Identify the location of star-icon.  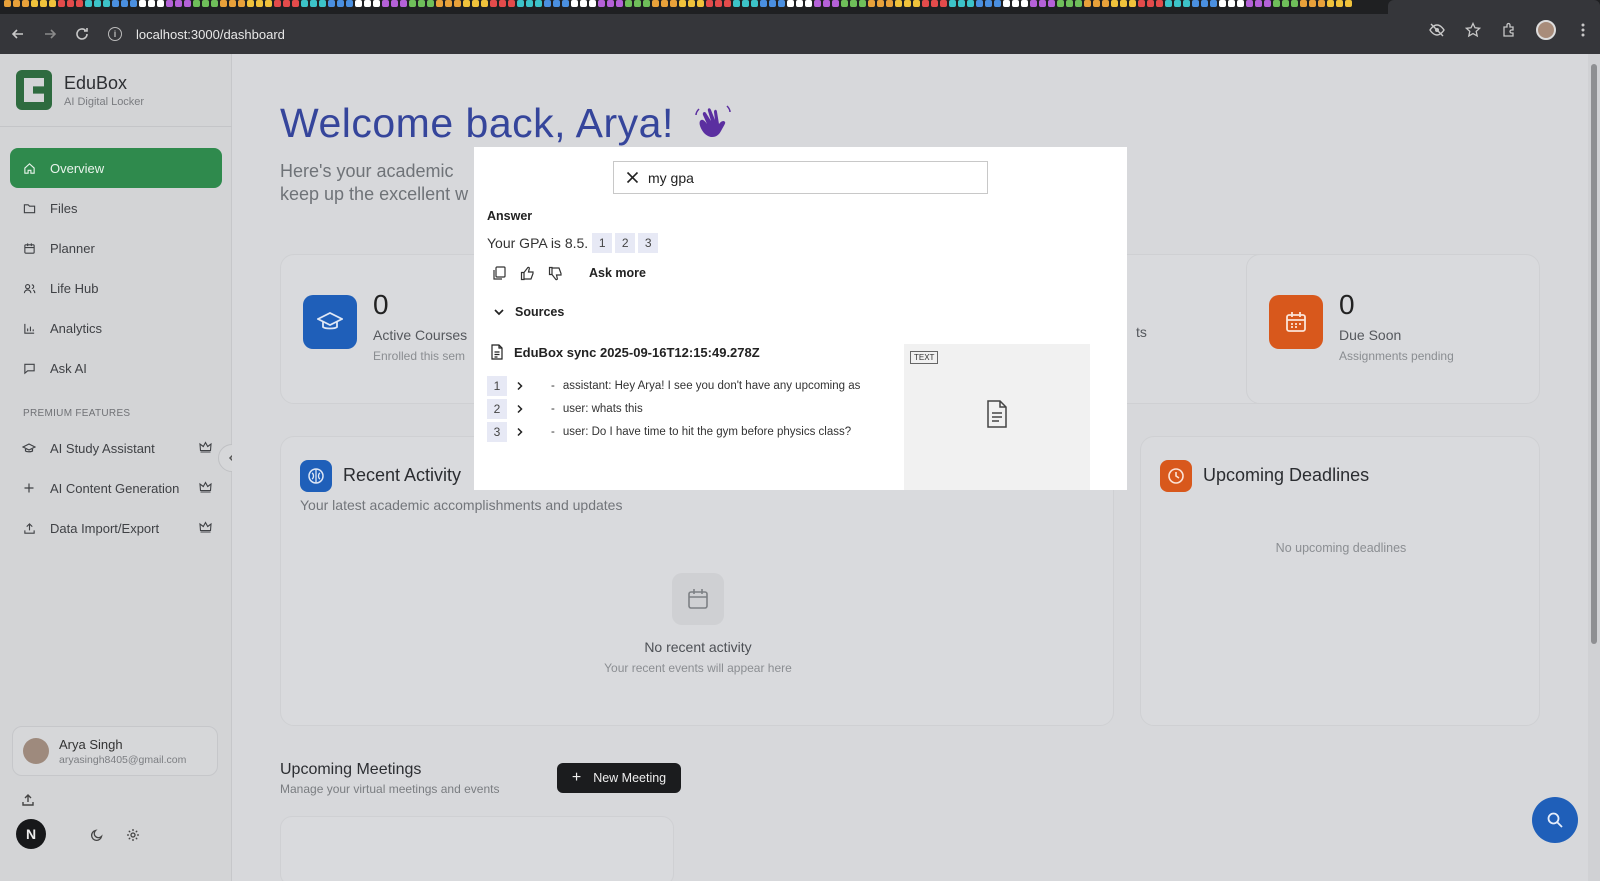
(1473, 30).